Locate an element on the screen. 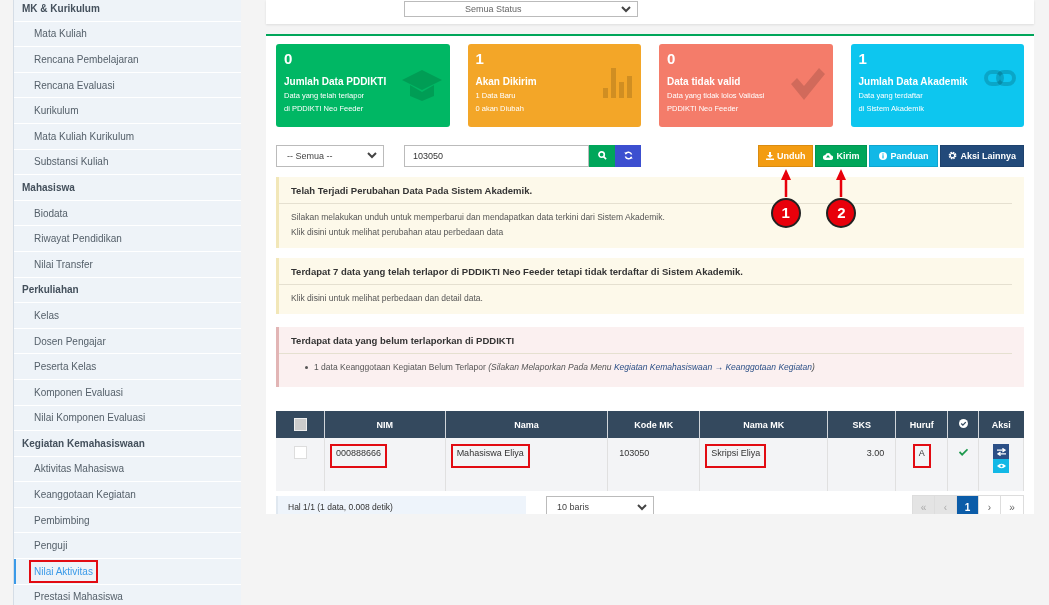  menu-item-label: Penguji is located at coordinates (51, 546).